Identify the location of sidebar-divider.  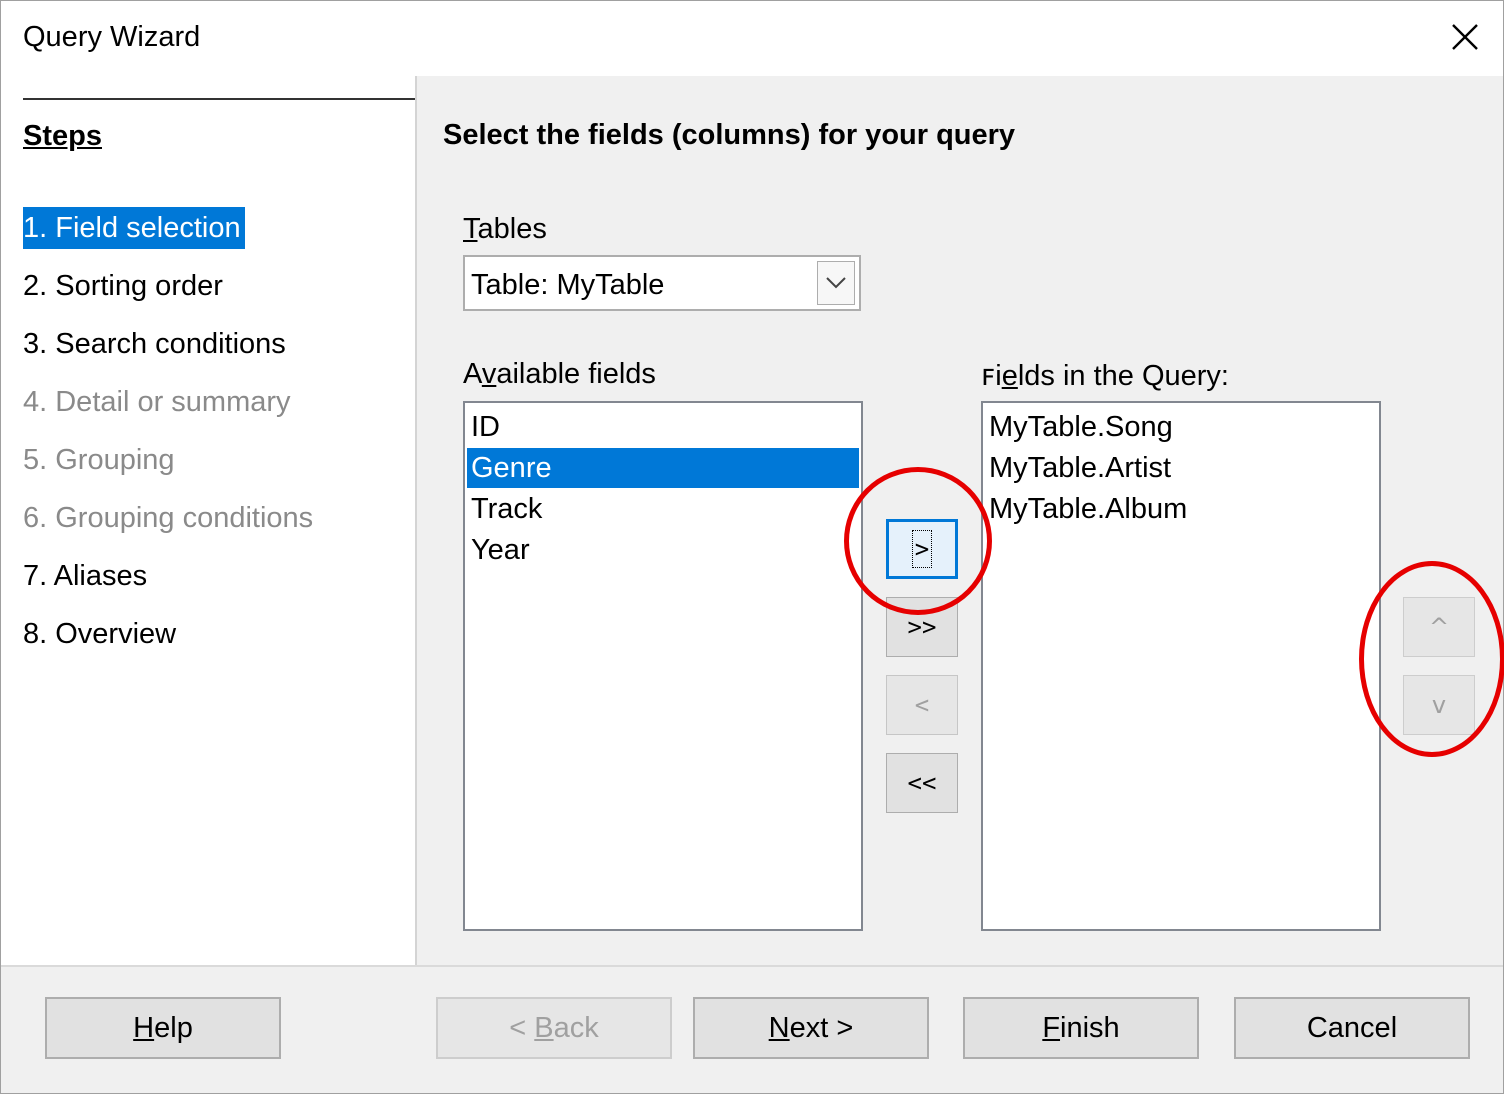
(219, 99).